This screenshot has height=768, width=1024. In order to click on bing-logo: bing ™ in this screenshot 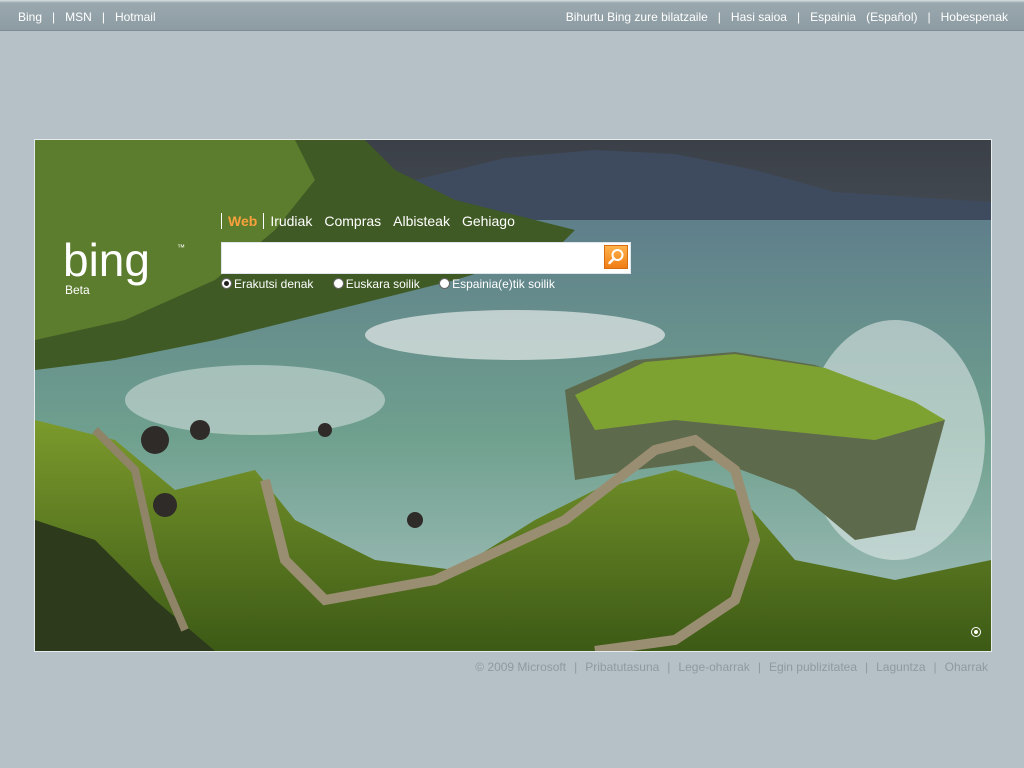, I will do `click(128, 261)`.